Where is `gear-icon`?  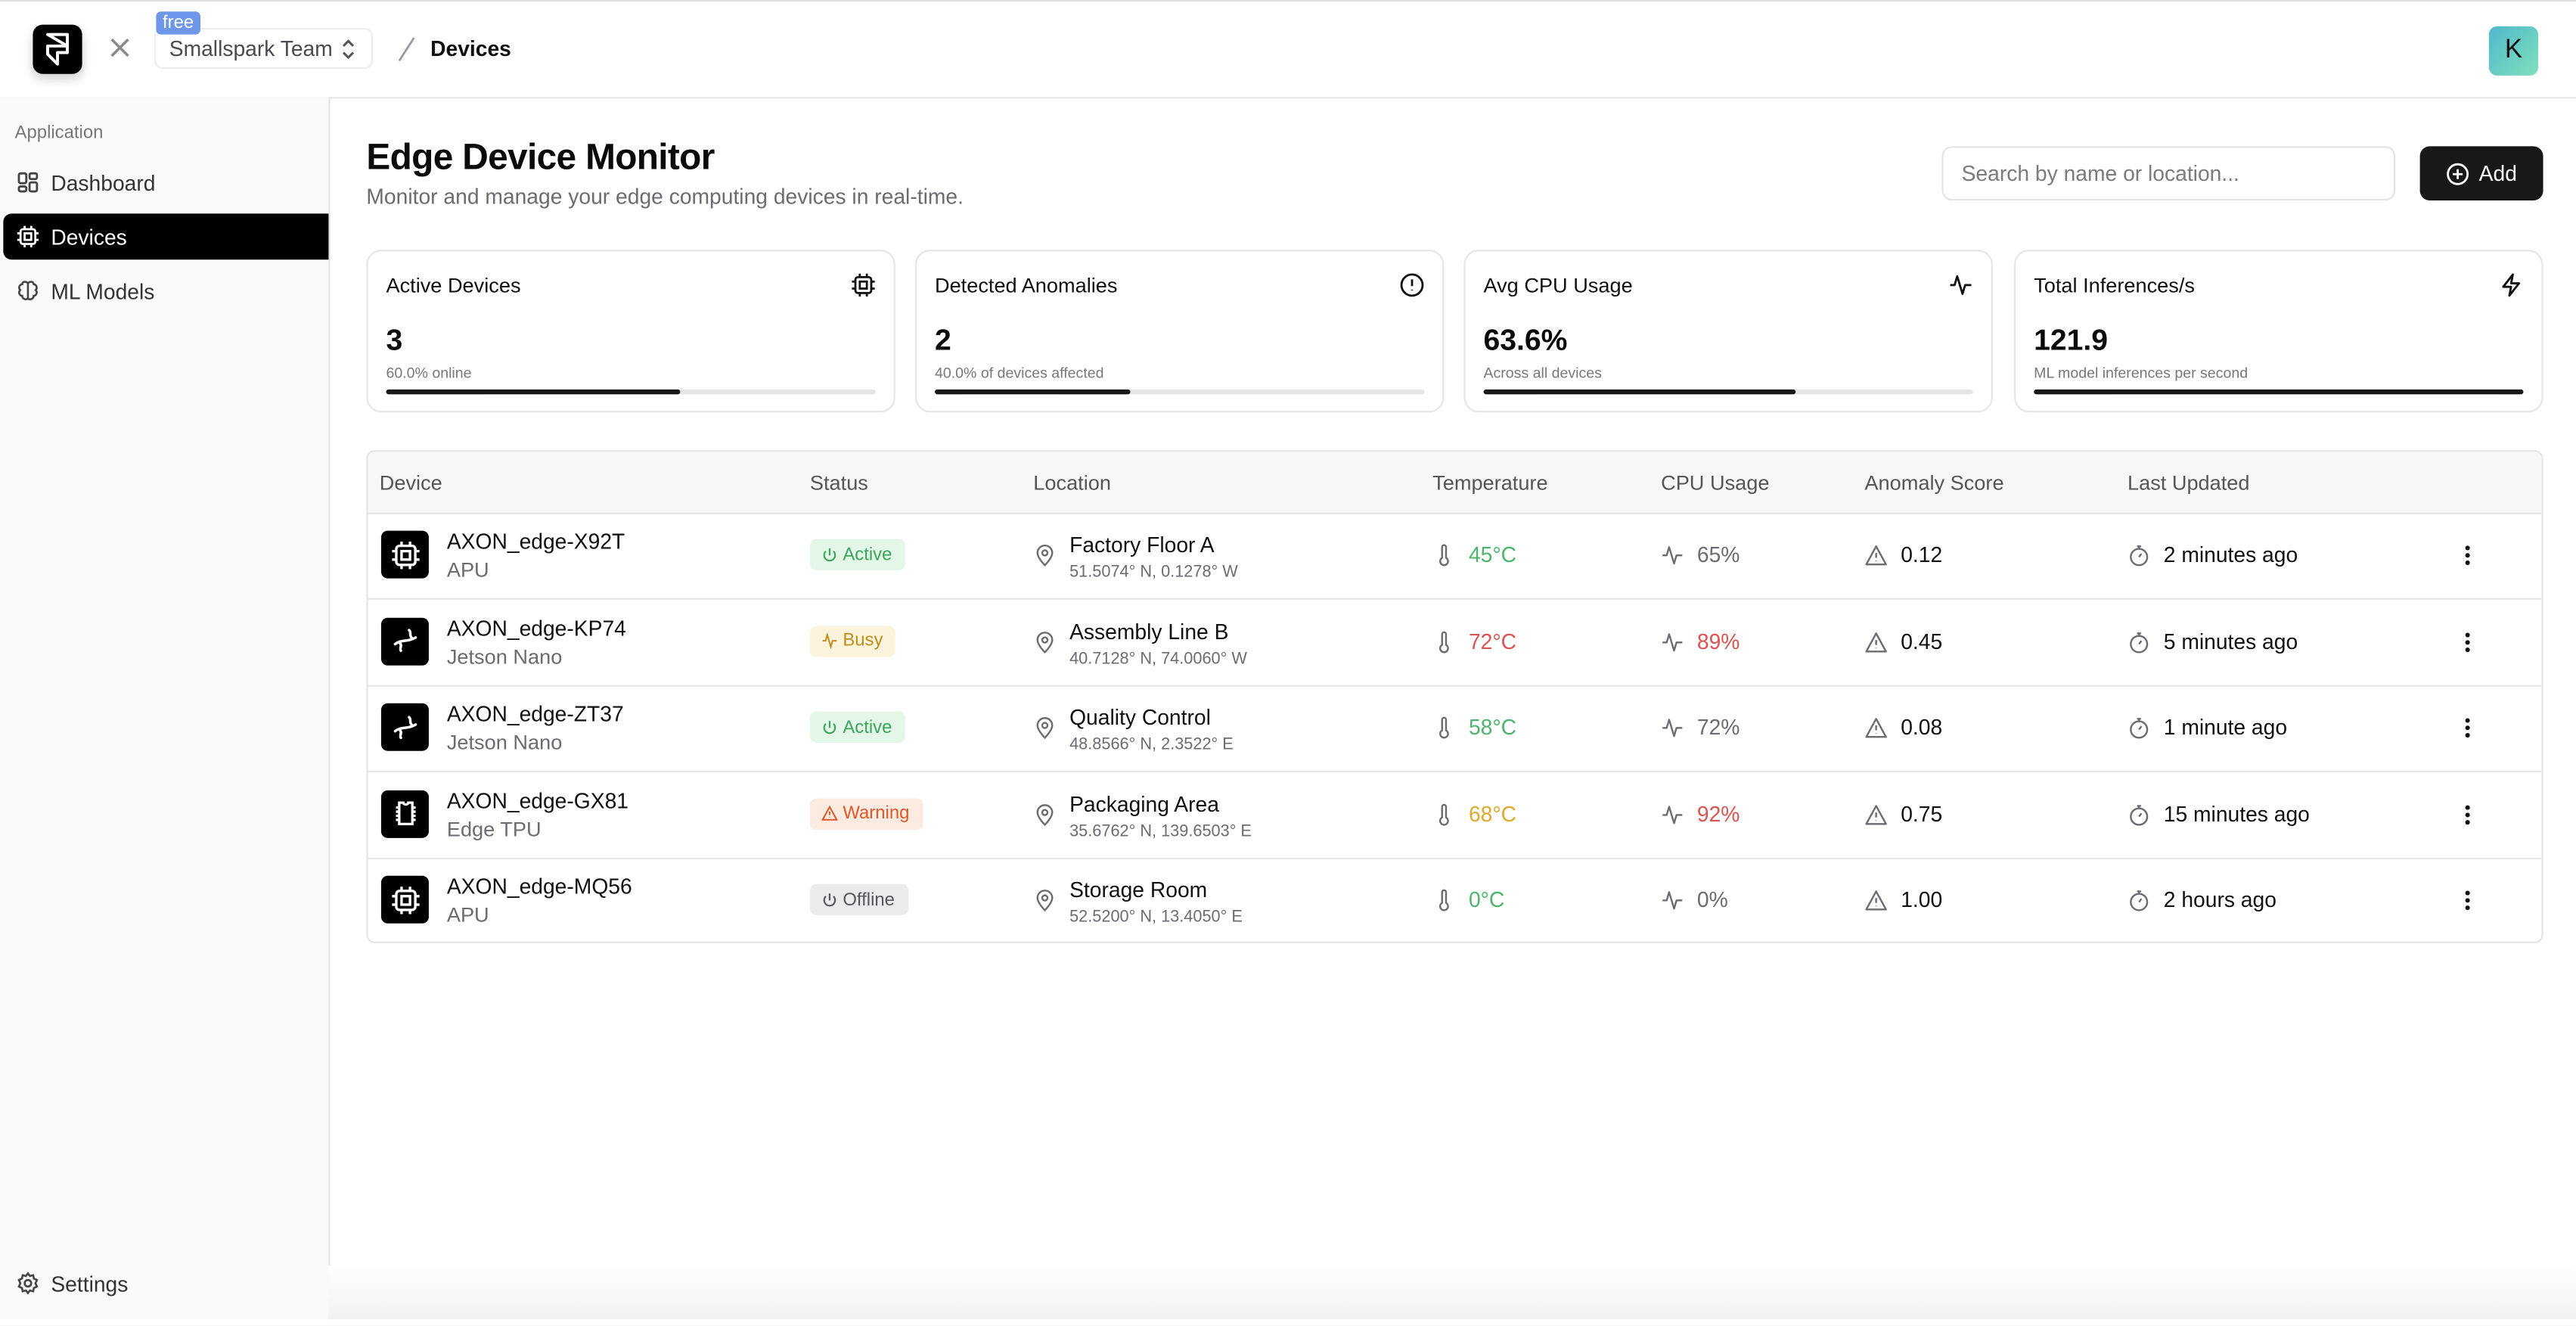
gear-icon is located at coordinates (28, 1283).